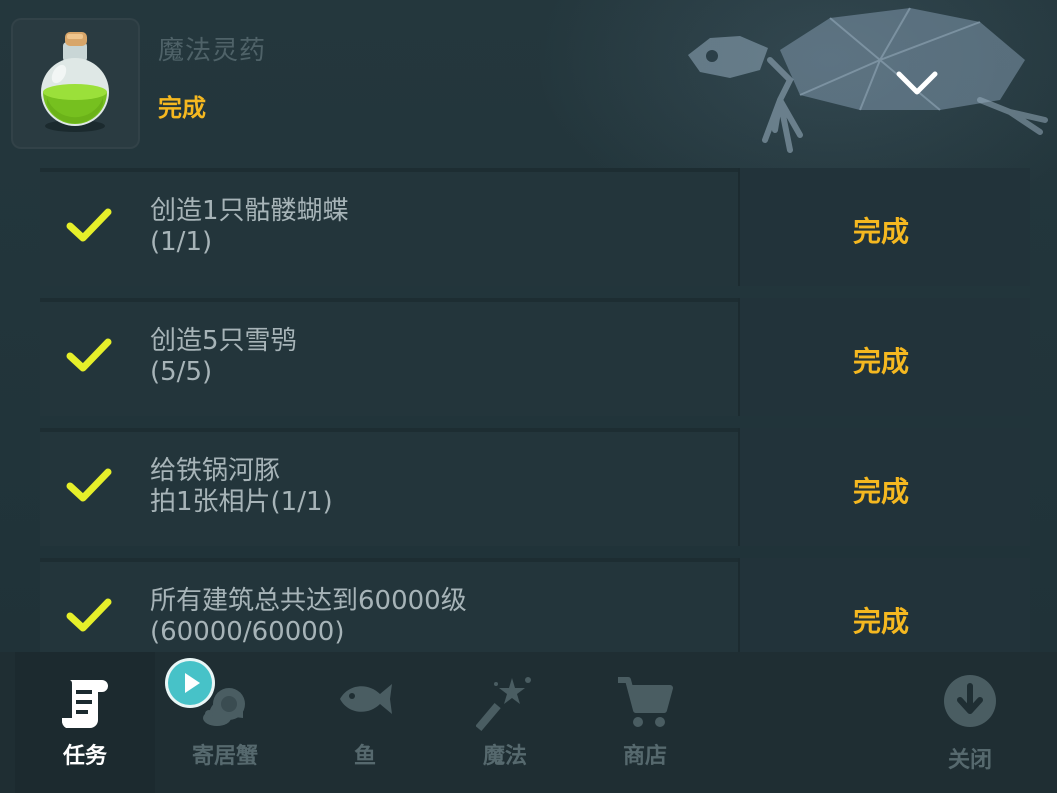  I want to click on task-line-2: (5/5), so click(181, 372).